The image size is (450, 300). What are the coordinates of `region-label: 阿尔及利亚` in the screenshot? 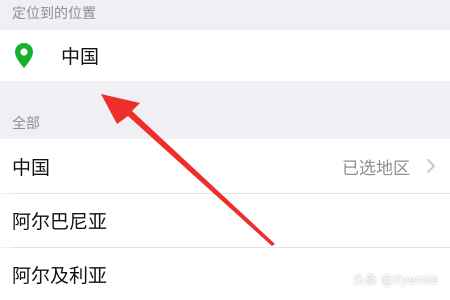 It's located at (60, 275).